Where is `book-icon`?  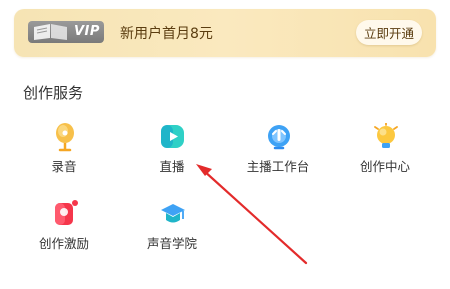
book-icon is located at coordinates (50, 32).